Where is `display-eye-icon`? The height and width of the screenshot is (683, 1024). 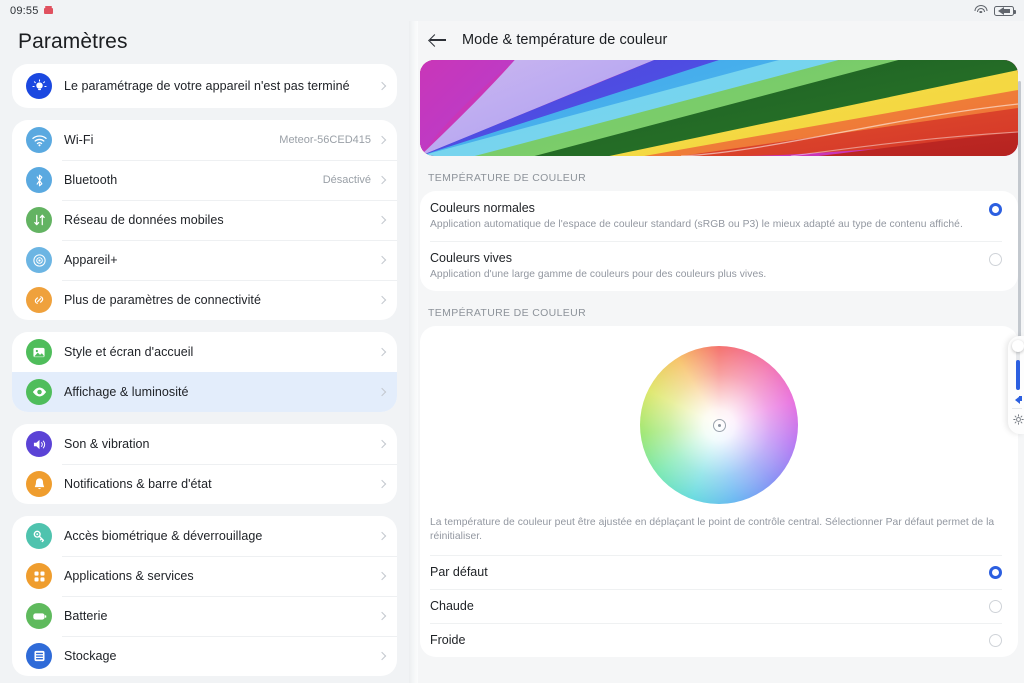 display-eye-icon is located at coordinates (39, 392).